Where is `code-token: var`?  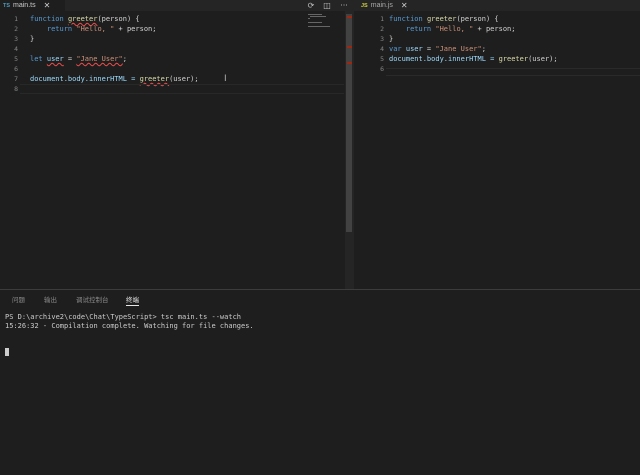
code-token: var is located at coordinates (397, 49).